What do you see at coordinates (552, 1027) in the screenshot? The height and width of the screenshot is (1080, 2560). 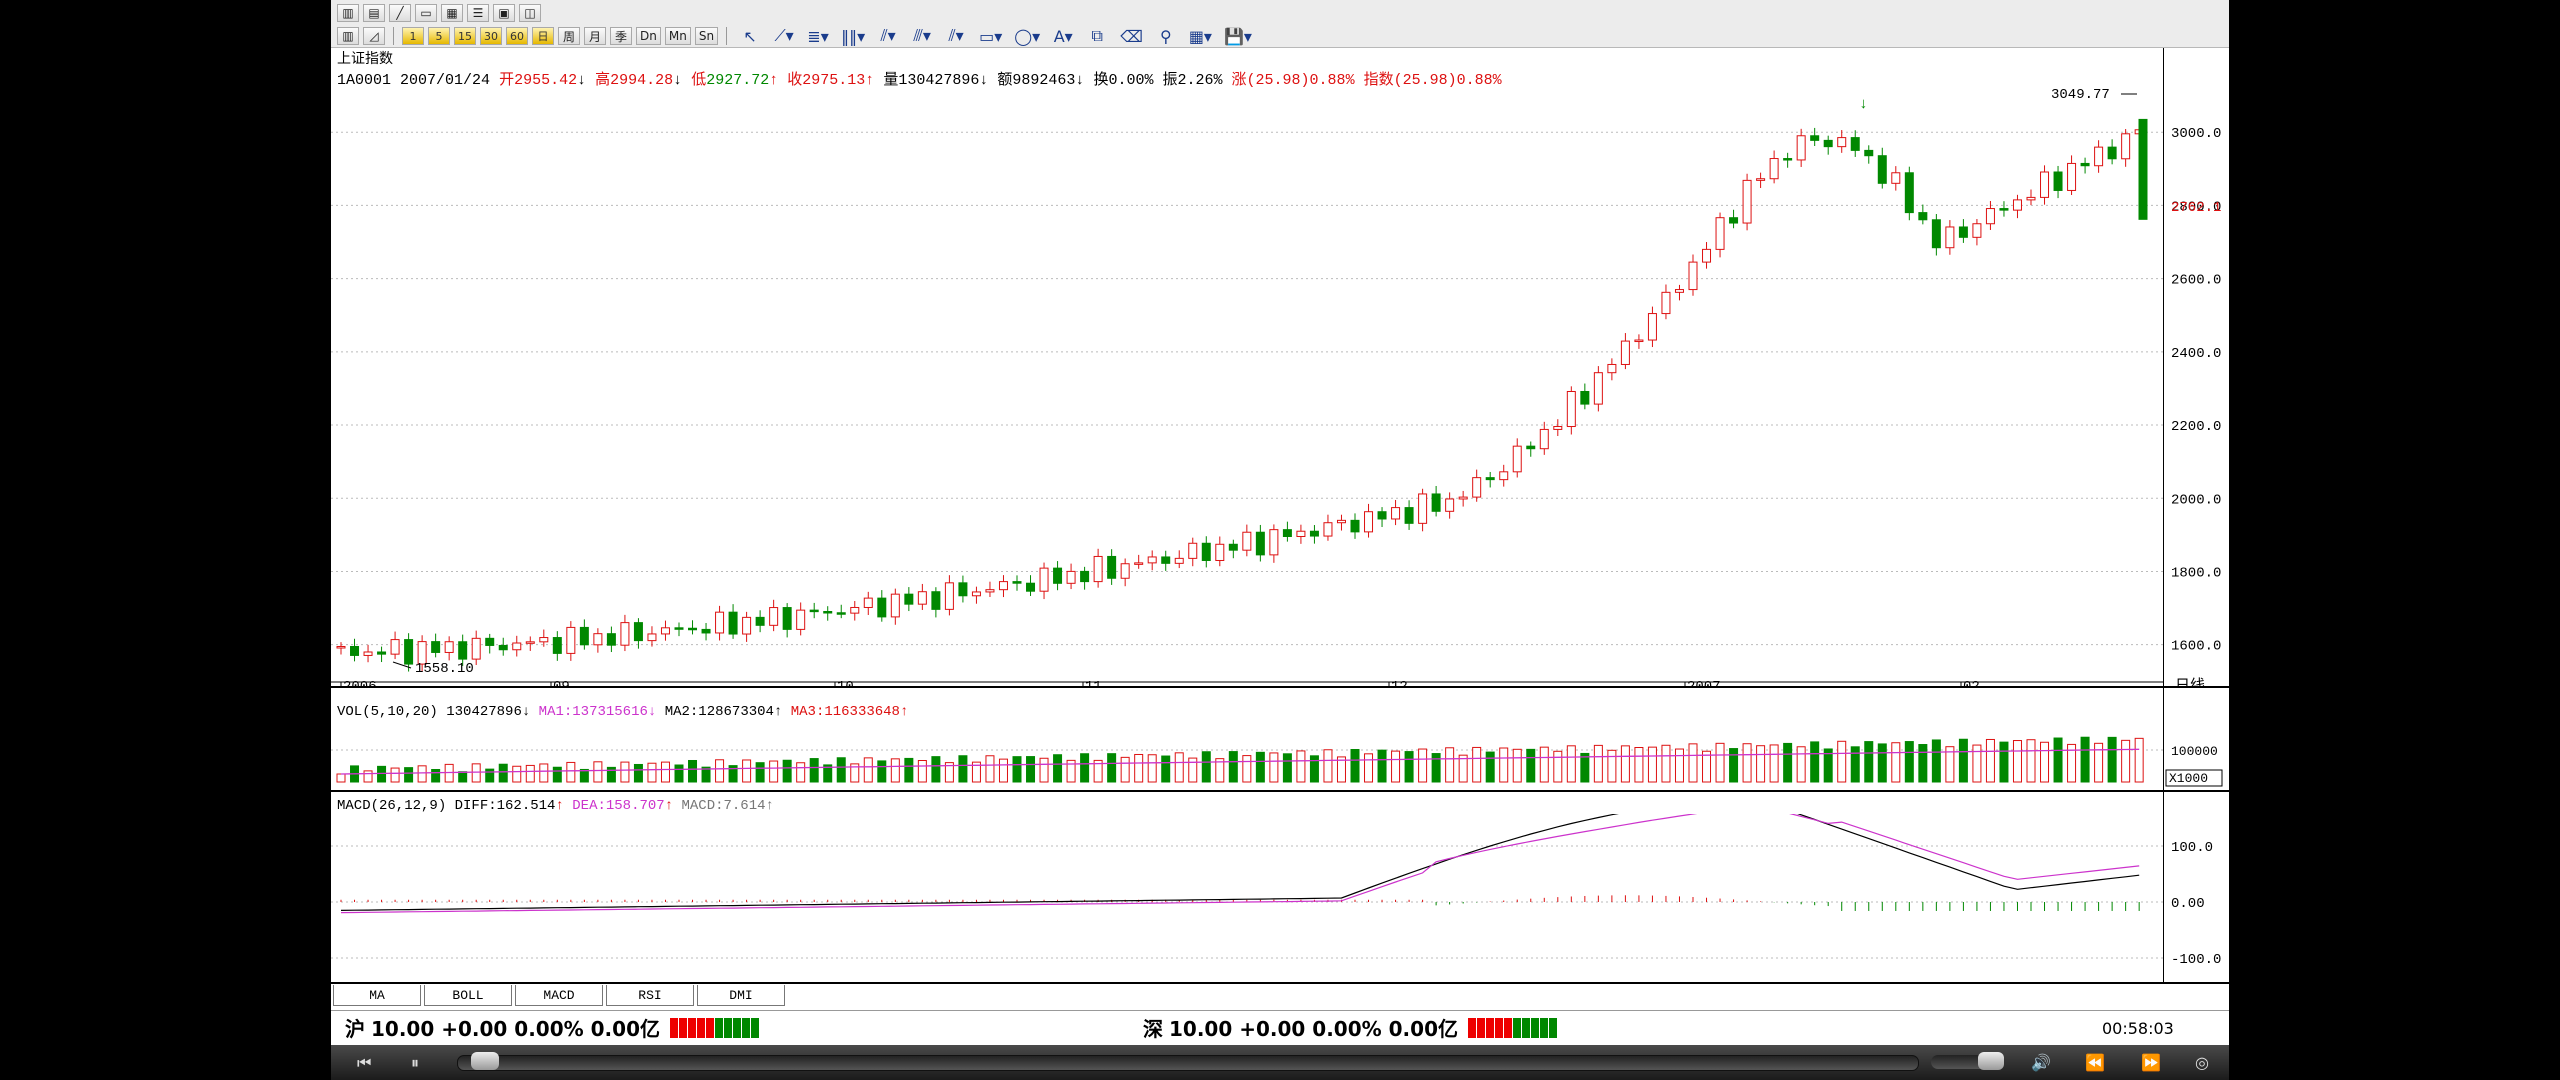 I see `sh-ticker: 沪 10.00 +0.00 0.00% 0.00亿` at bounding box center [552, 1027].